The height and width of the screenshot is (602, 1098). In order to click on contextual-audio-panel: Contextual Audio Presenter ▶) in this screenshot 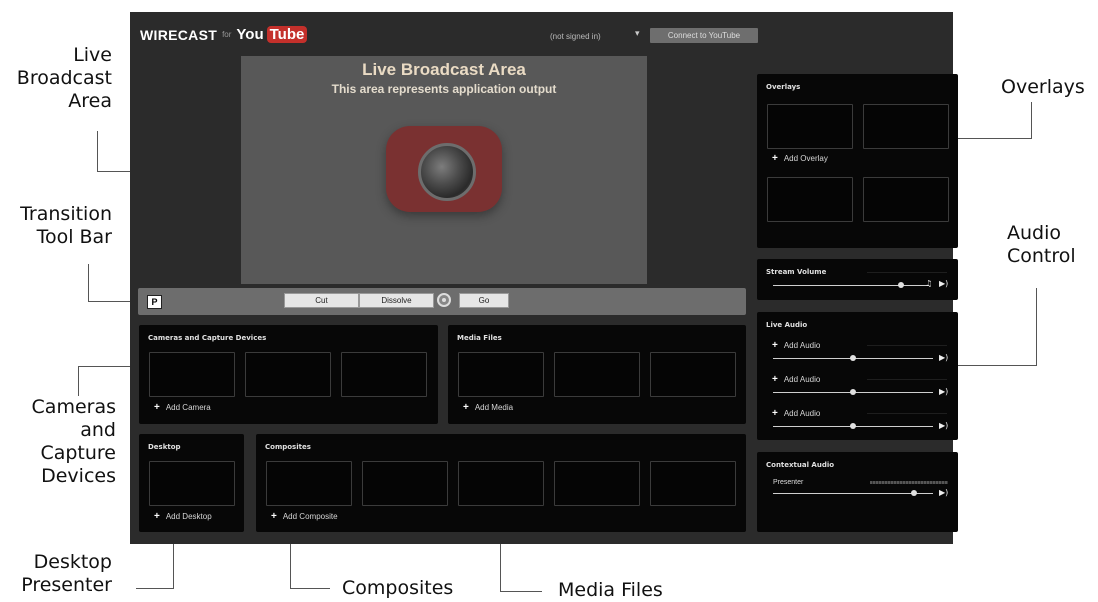, I will do `click(857, 492)`.